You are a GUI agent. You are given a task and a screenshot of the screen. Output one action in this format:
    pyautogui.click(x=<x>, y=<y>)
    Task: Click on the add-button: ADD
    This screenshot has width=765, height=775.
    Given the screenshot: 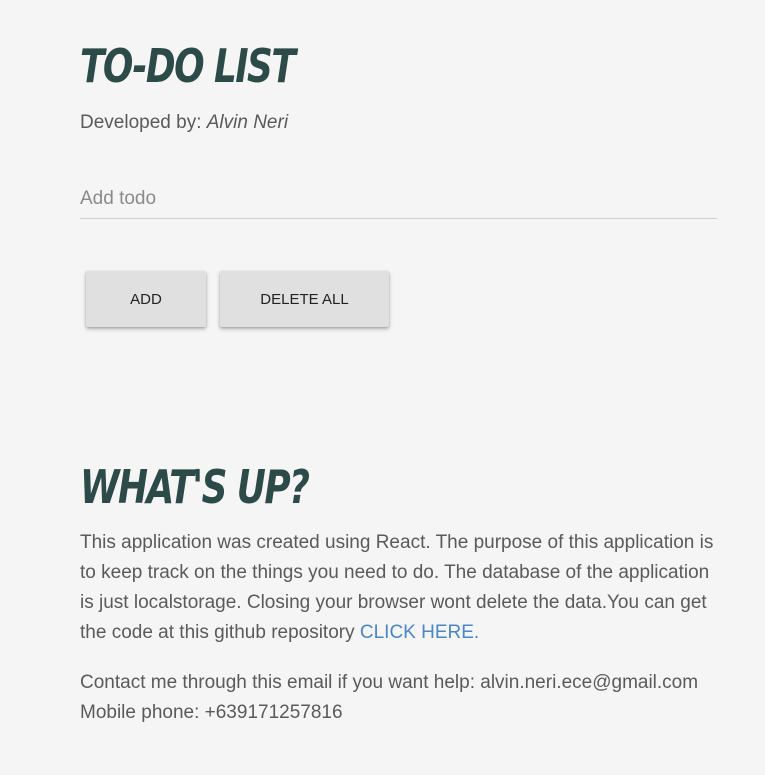 What is the action you would take?
    pyautogui.click(x=146, y=299)
    